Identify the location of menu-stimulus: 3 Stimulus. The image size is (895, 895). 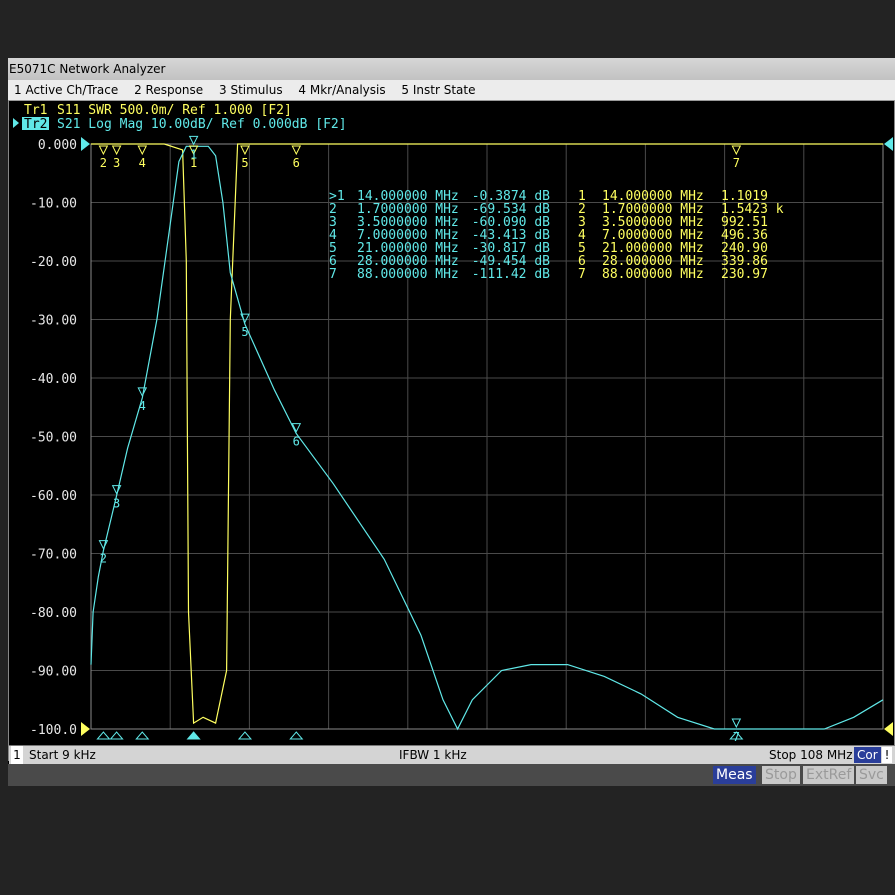
(251, 90).